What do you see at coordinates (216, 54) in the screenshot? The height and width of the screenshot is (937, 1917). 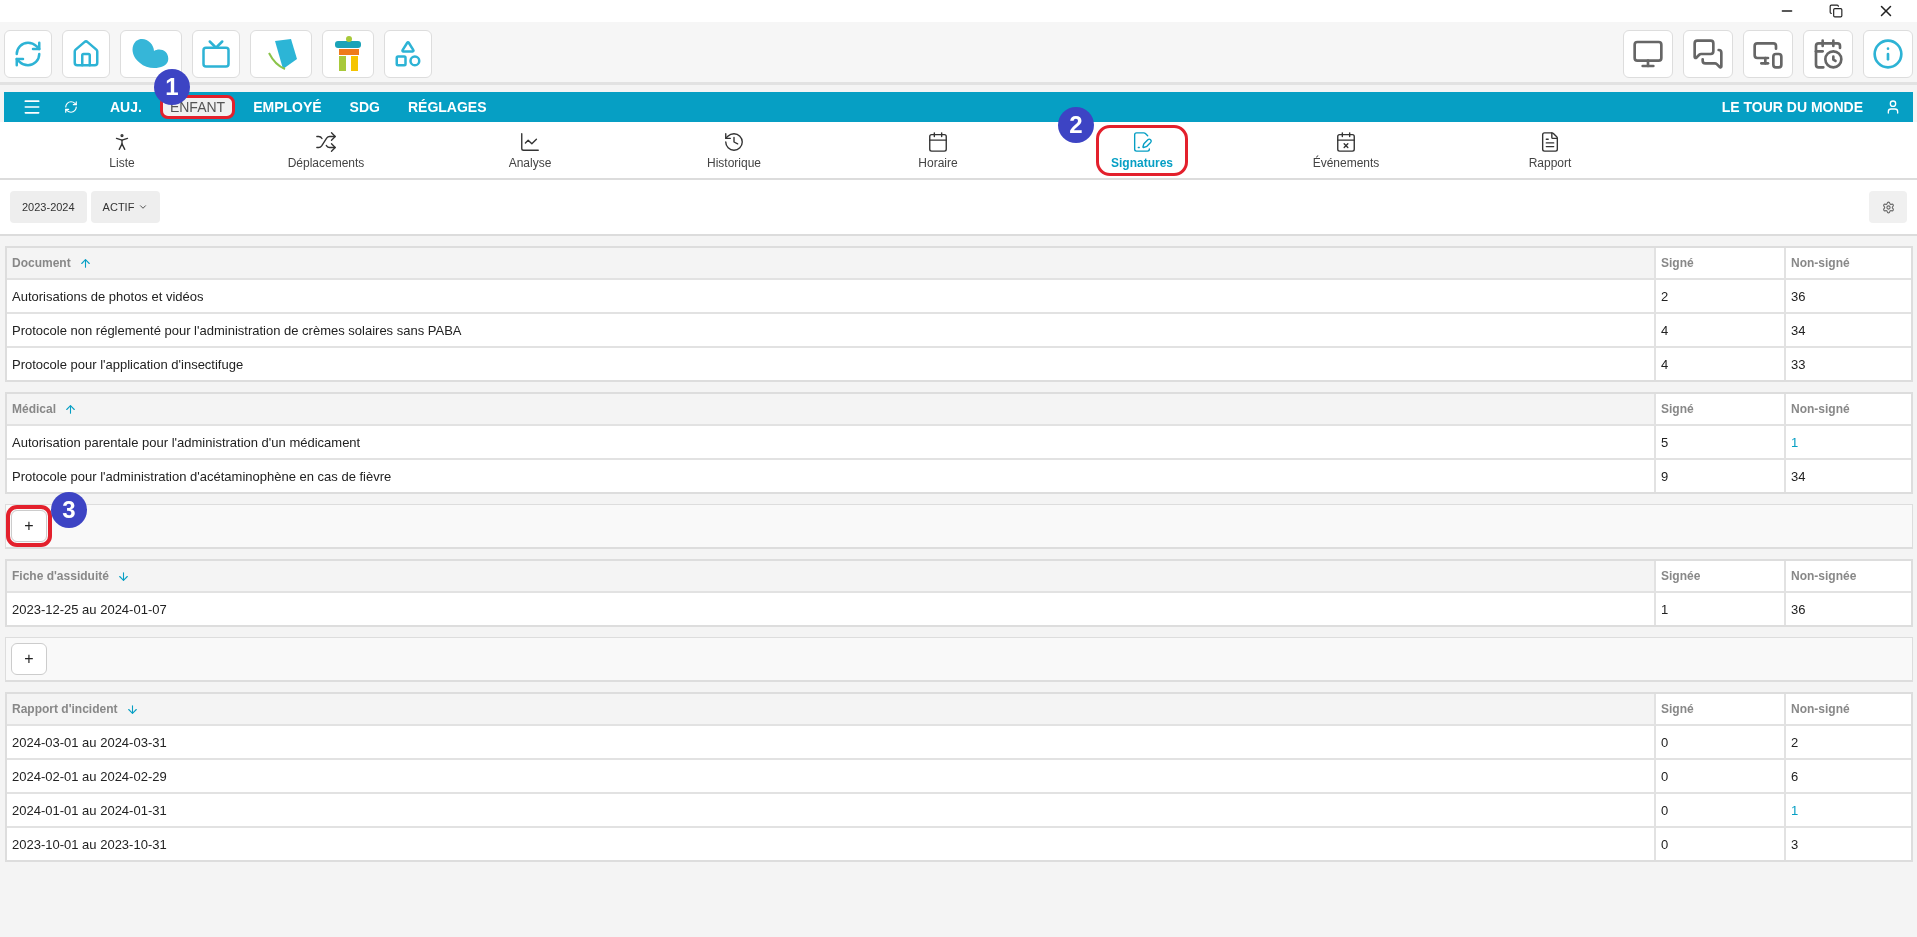 I see `tv-icon` at bounding box center [216, 54].